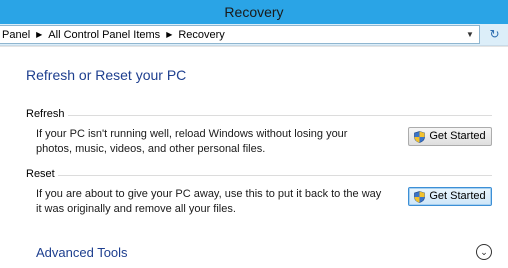 This screenshot has width=508, height=268. What do you see at coordinates (484, 252) in the screenshot?
I see `chevron-down-circle-icon: ⌄` at bounding box center [484, 252].